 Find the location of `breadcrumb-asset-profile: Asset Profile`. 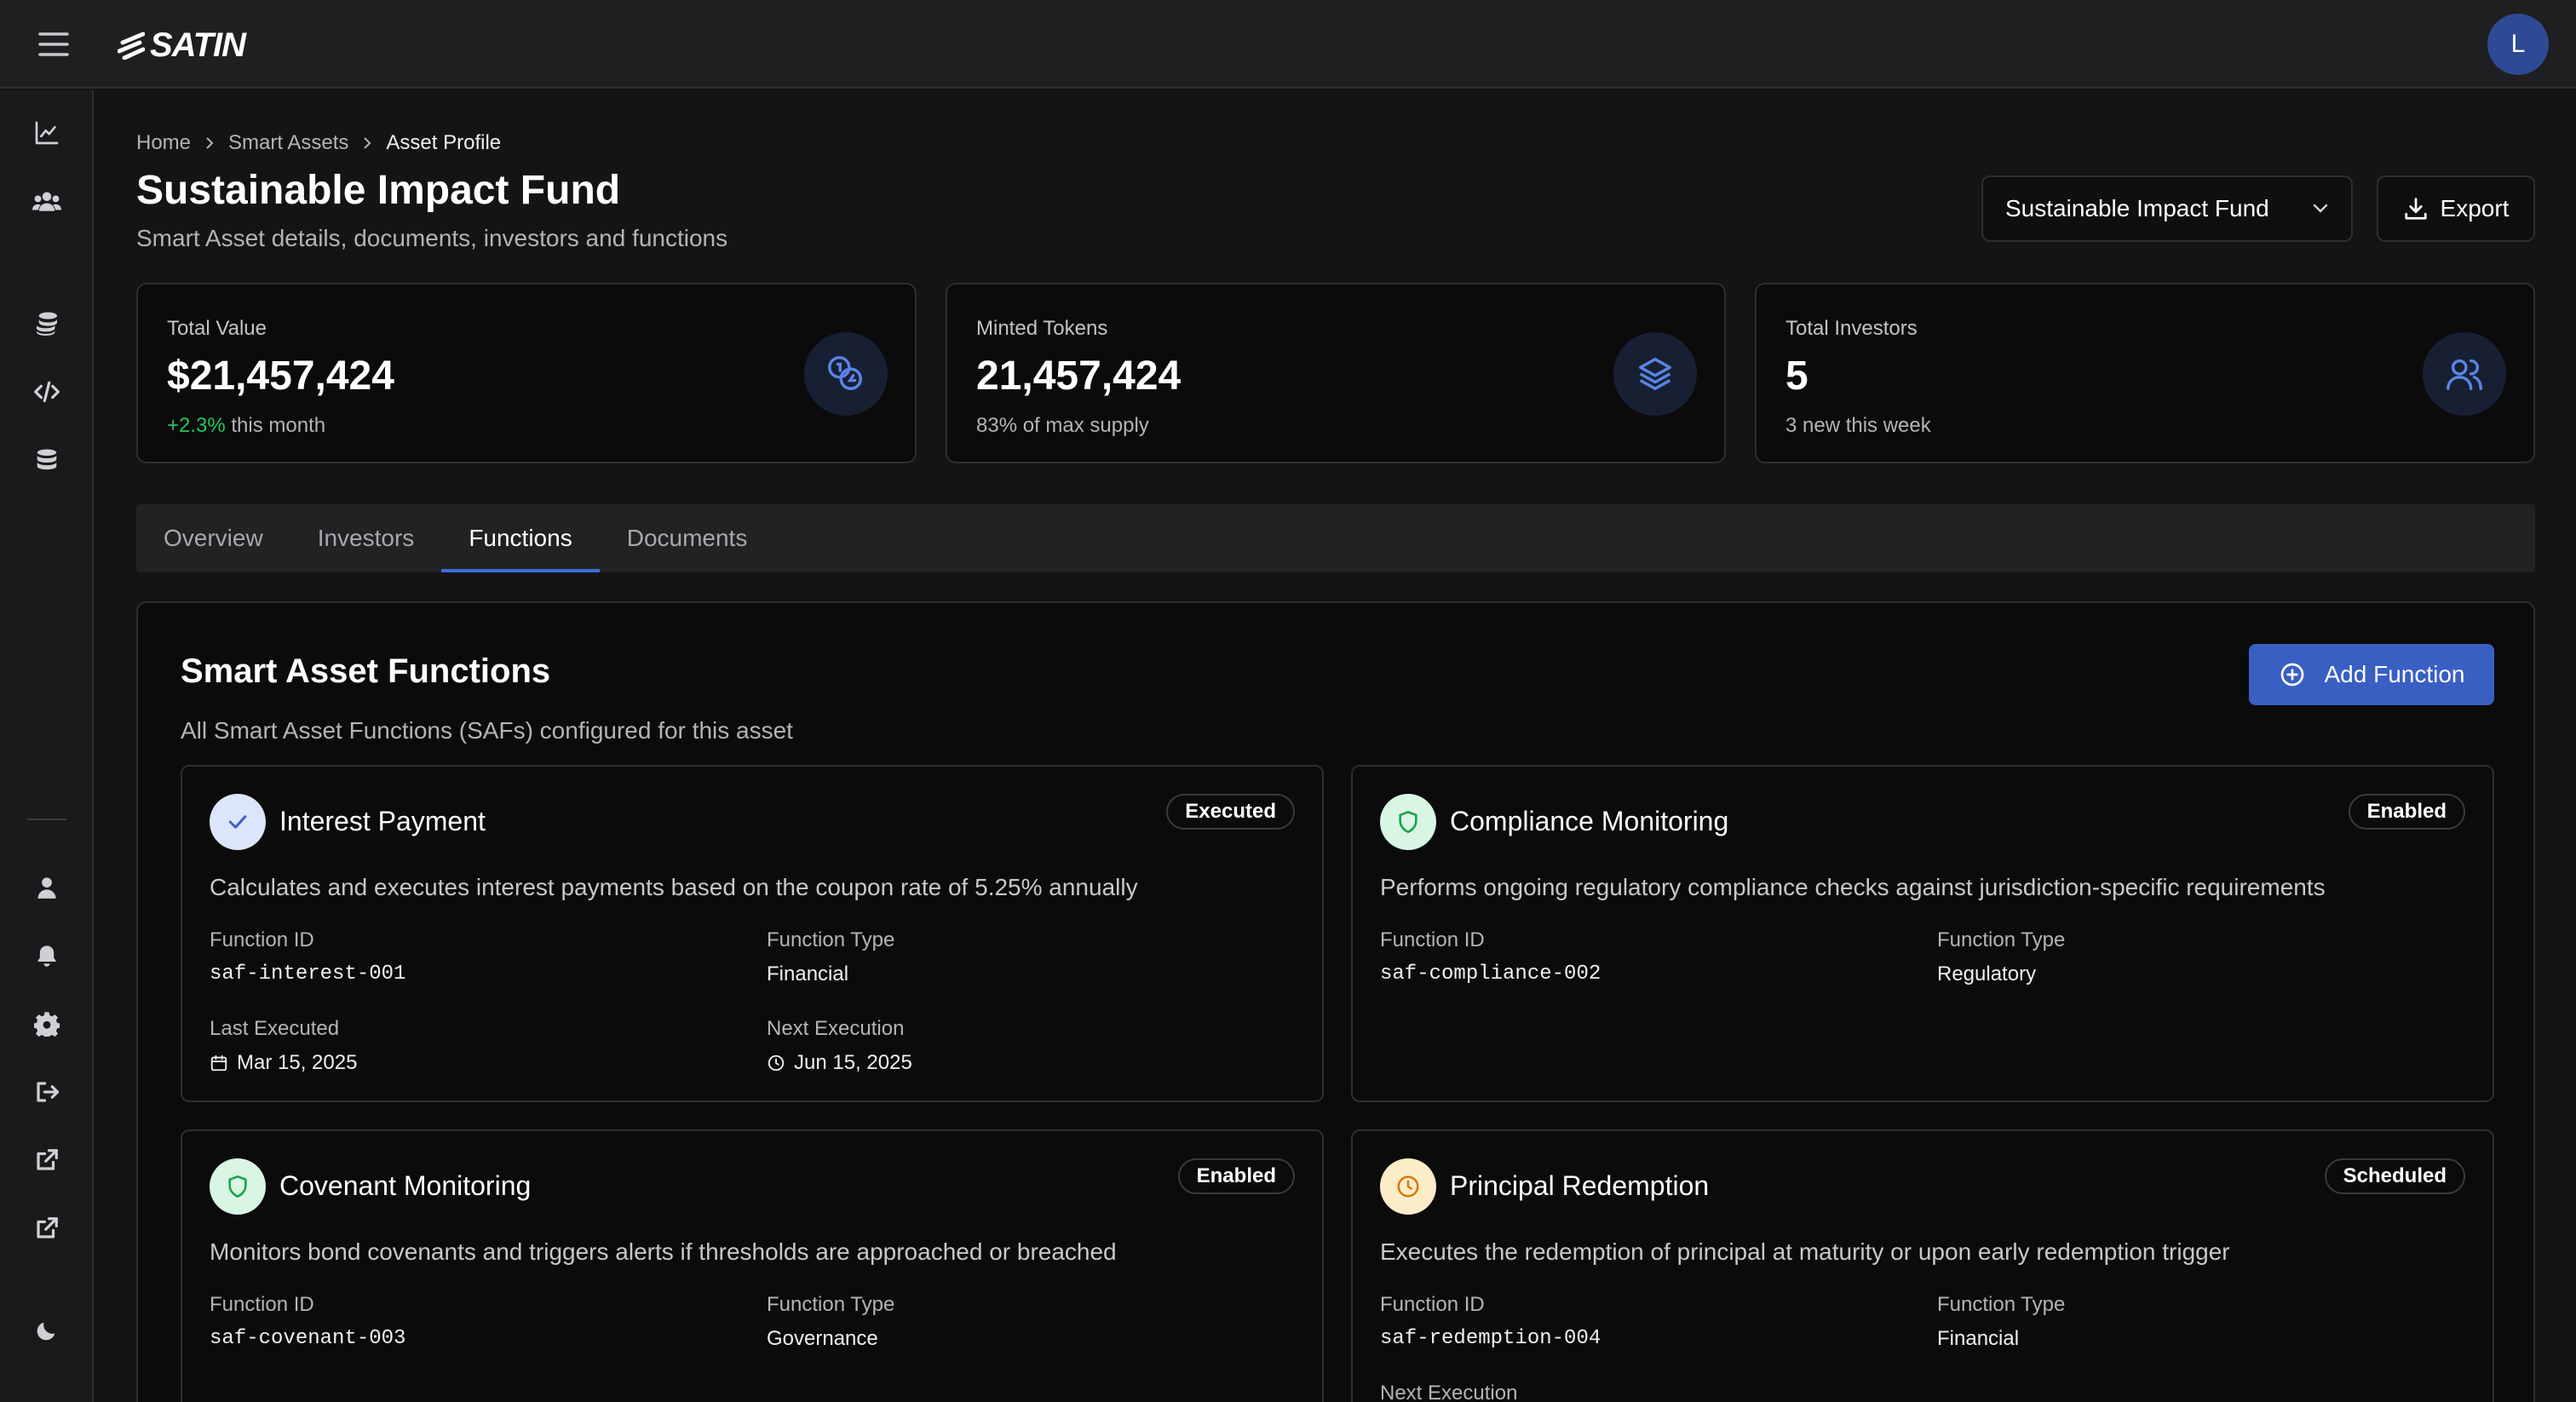

breadcrumb-asset-profile: Asset Profile is located at coordinates (444, 142).